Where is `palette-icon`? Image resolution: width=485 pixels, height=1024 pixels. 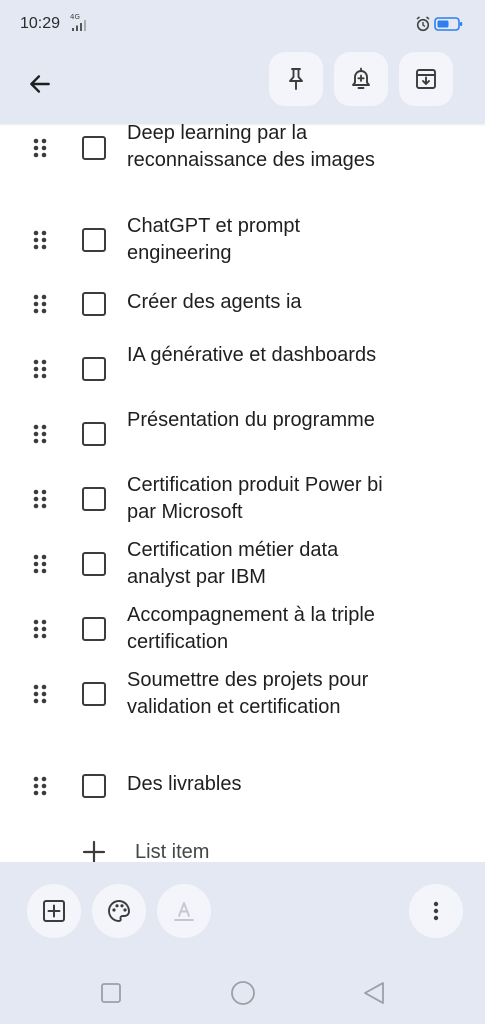
palette-icon is located at coordinates (119, 911).